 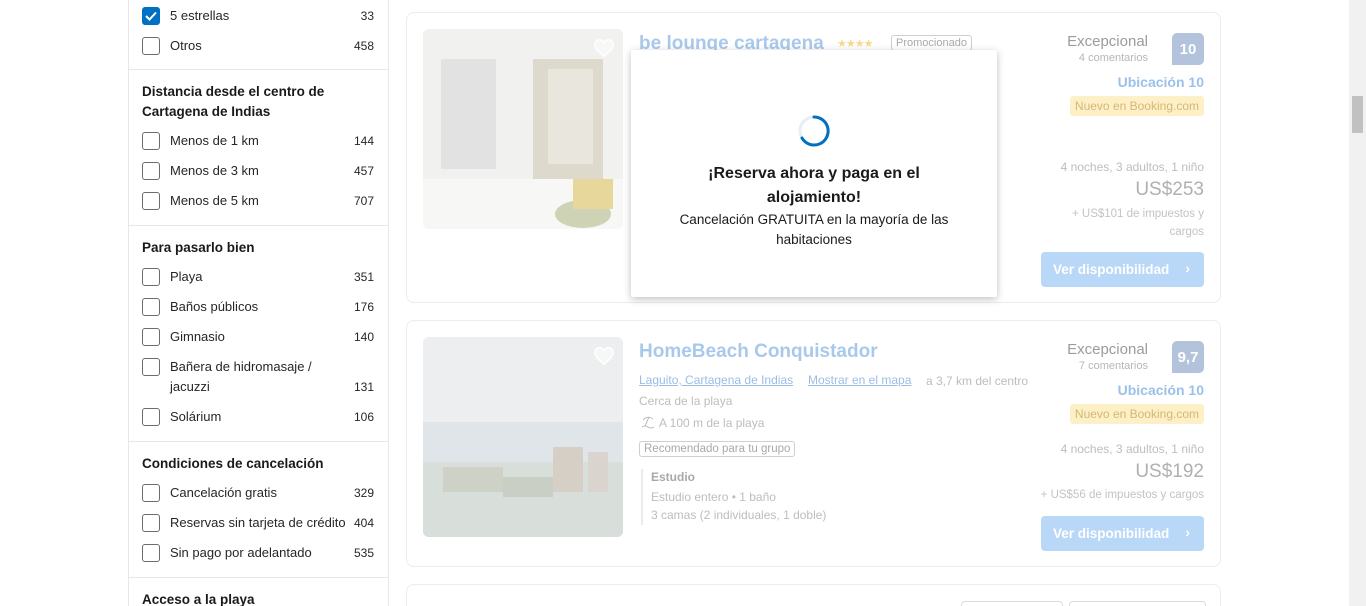 I want to click on review-score-badge: 10, so click(x=1188, y=49).